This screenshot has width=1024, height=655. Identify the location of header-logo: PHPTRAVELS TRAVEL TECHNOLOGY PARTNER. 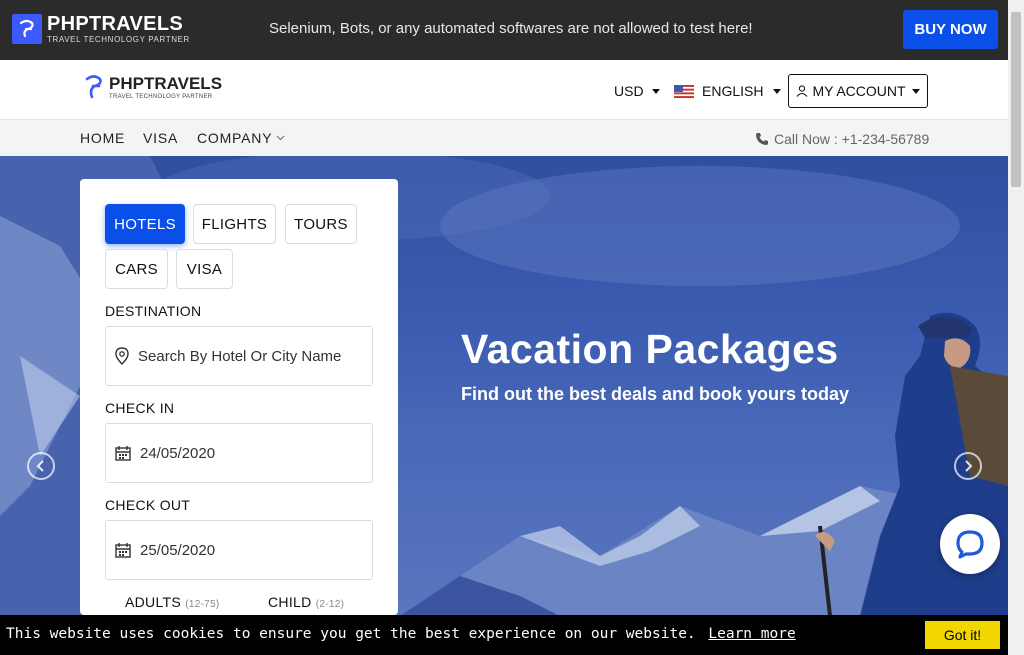
(152, 87).